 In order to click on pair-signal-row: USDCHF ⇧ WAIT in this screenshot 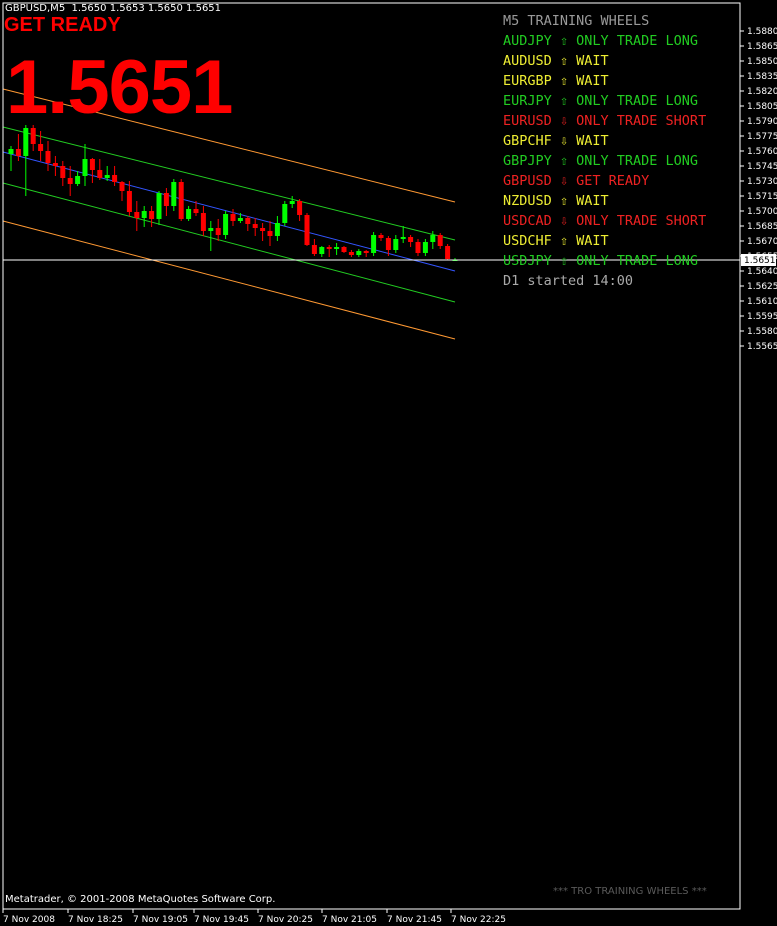, I will do `click(556, 241)`.